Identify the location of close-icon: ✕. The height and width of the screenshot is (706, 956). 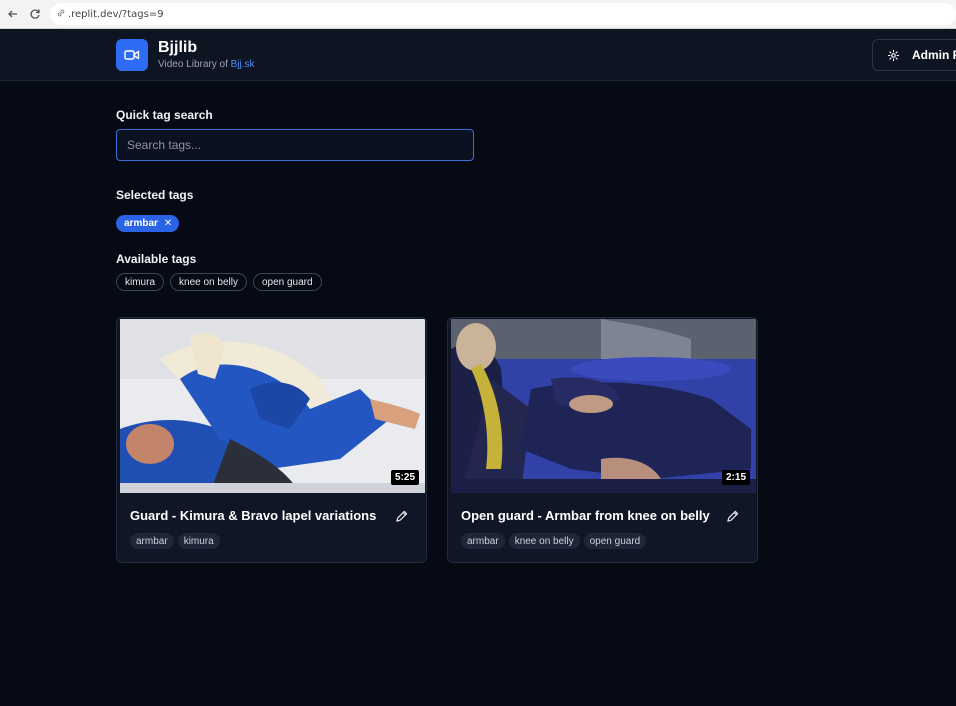
(168, 223).